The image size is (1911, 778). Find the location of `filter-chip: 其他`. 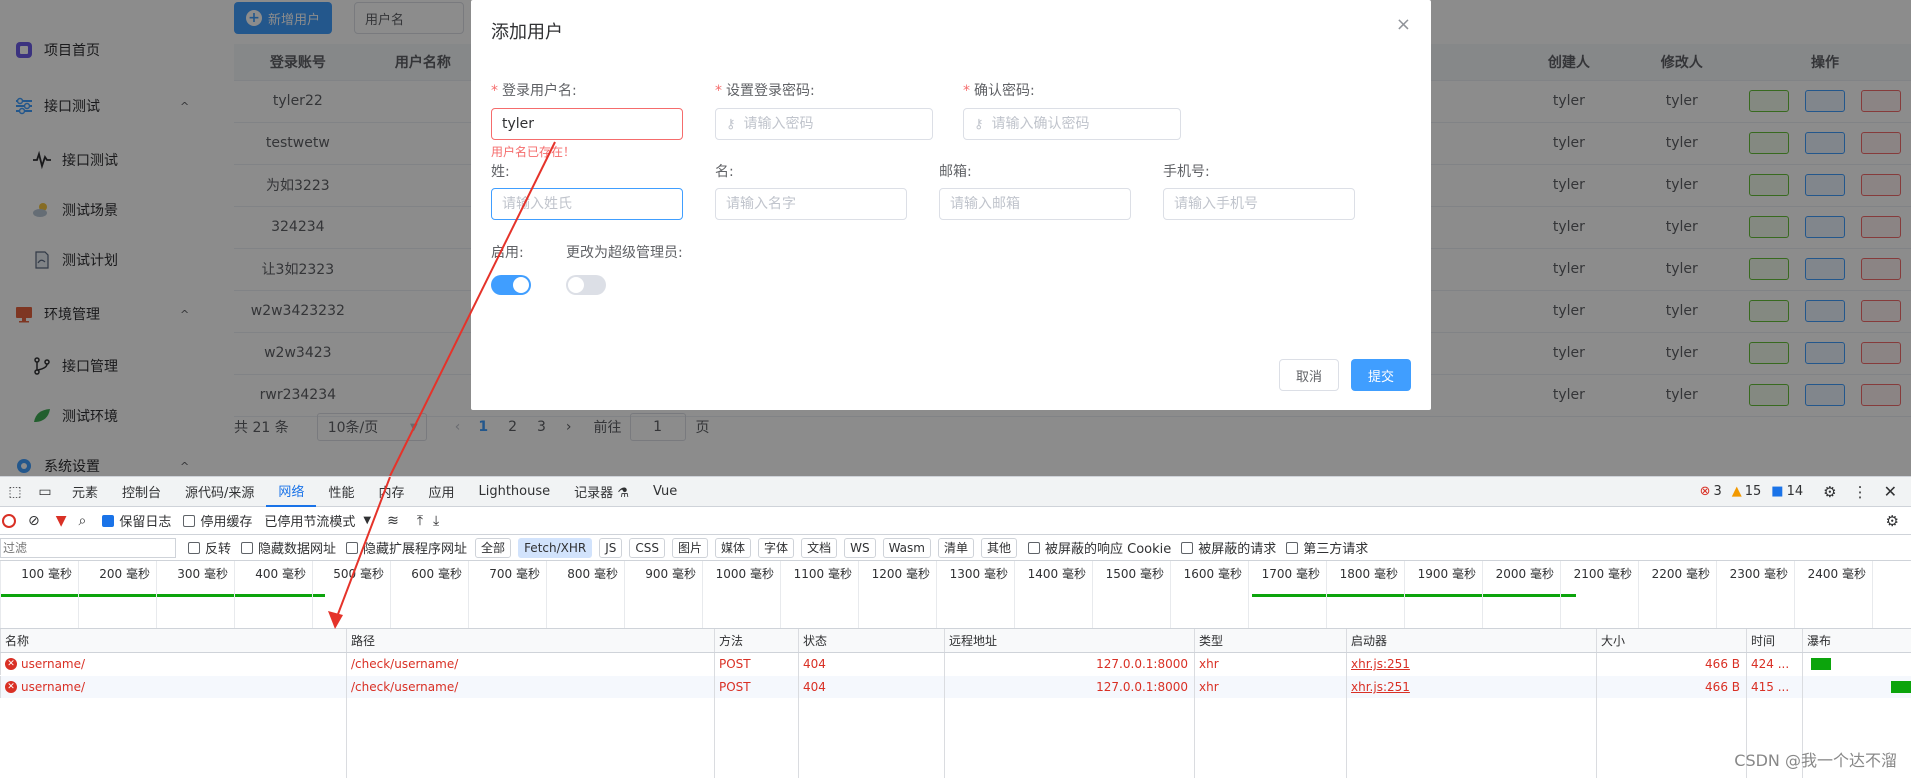

filter-chip: 其他 is located at coordinates (998, 547).